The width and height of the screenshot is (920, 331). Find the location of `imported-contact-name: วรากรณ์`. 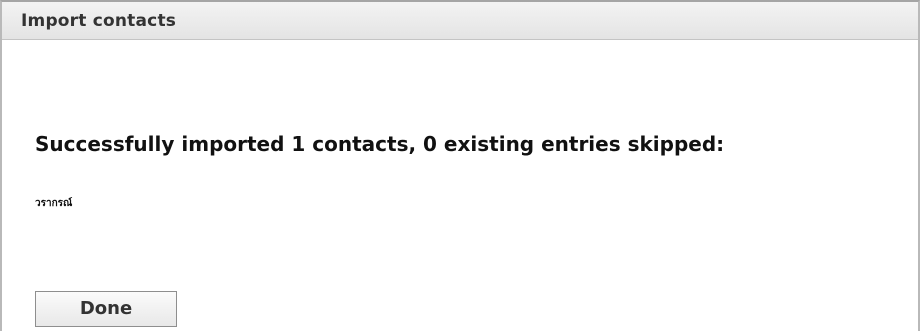

imported-contact-name: วรากรณ์ is located at coordinates (54, 203).